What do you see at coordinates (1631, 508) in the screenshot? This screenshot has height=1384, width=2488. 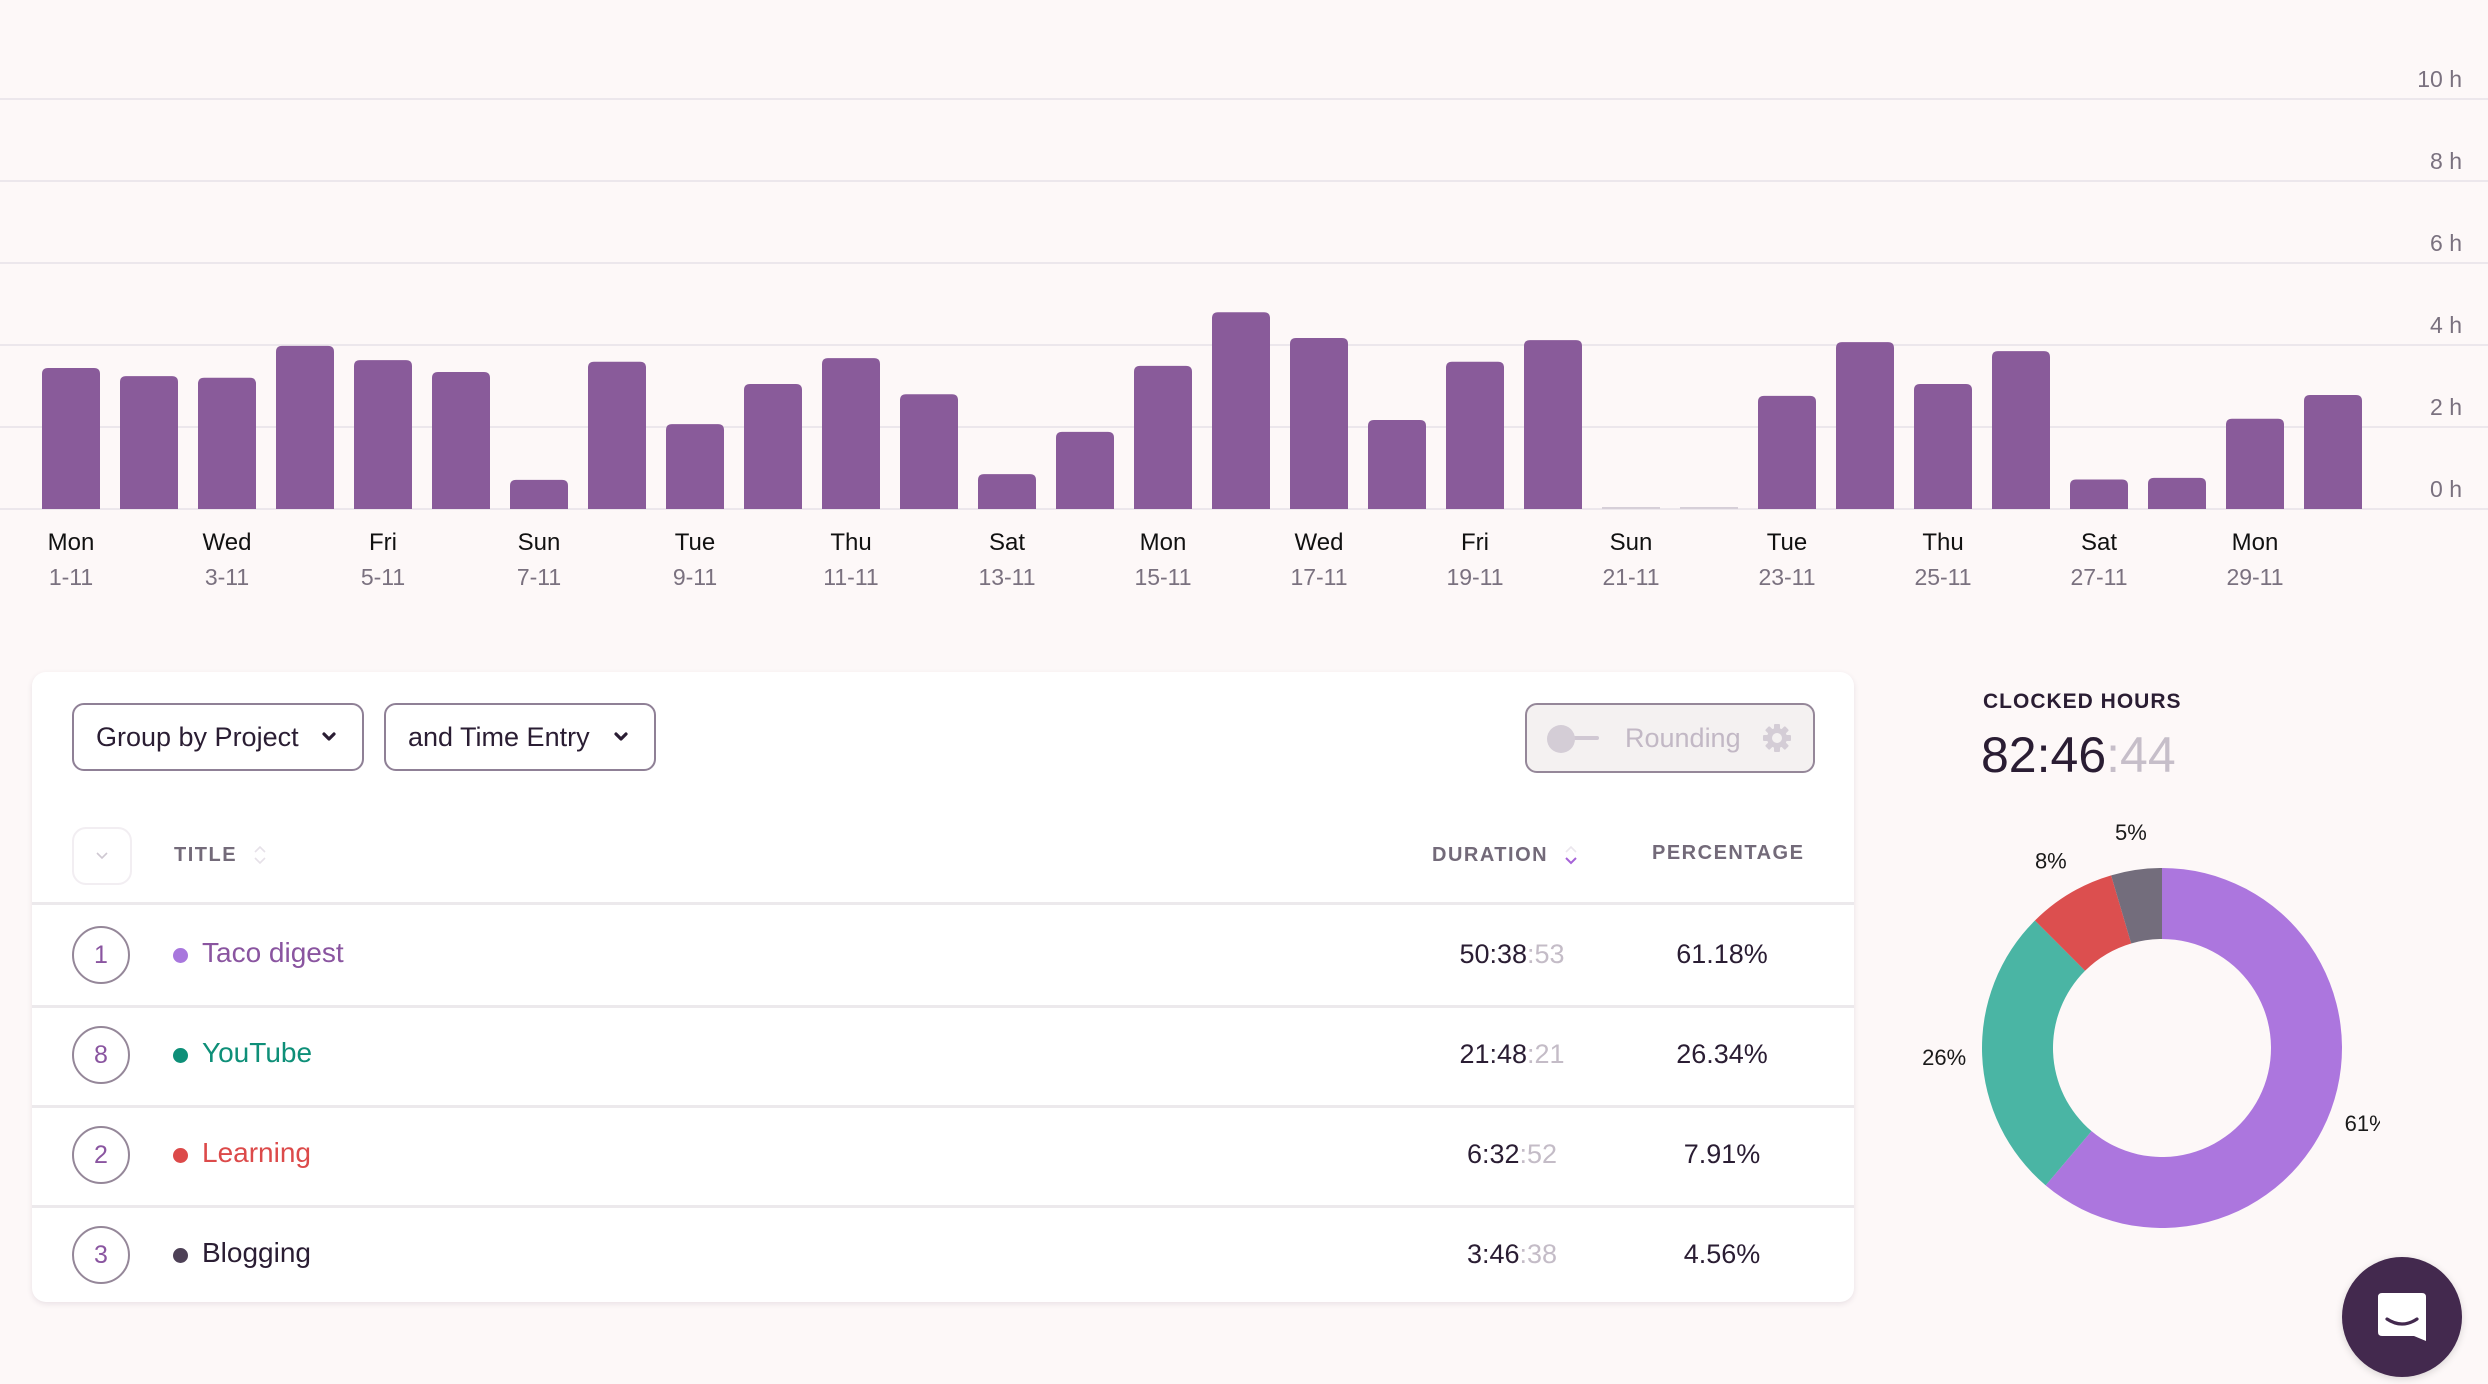 I see `bar-empty` at bounding box center [1631, 508].